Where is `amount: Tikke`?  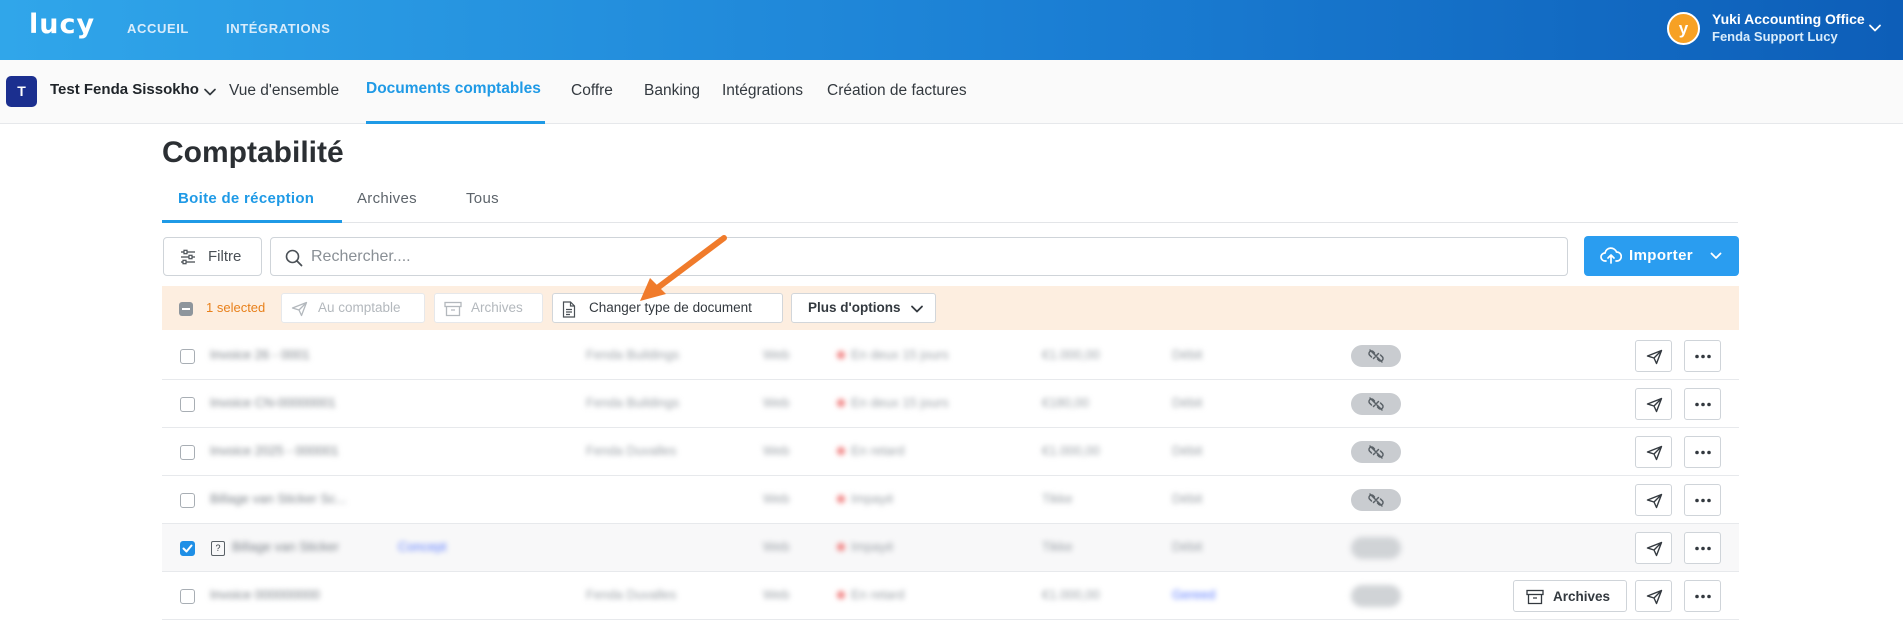 amount: Tikke is located at coordinates (1057, 498).